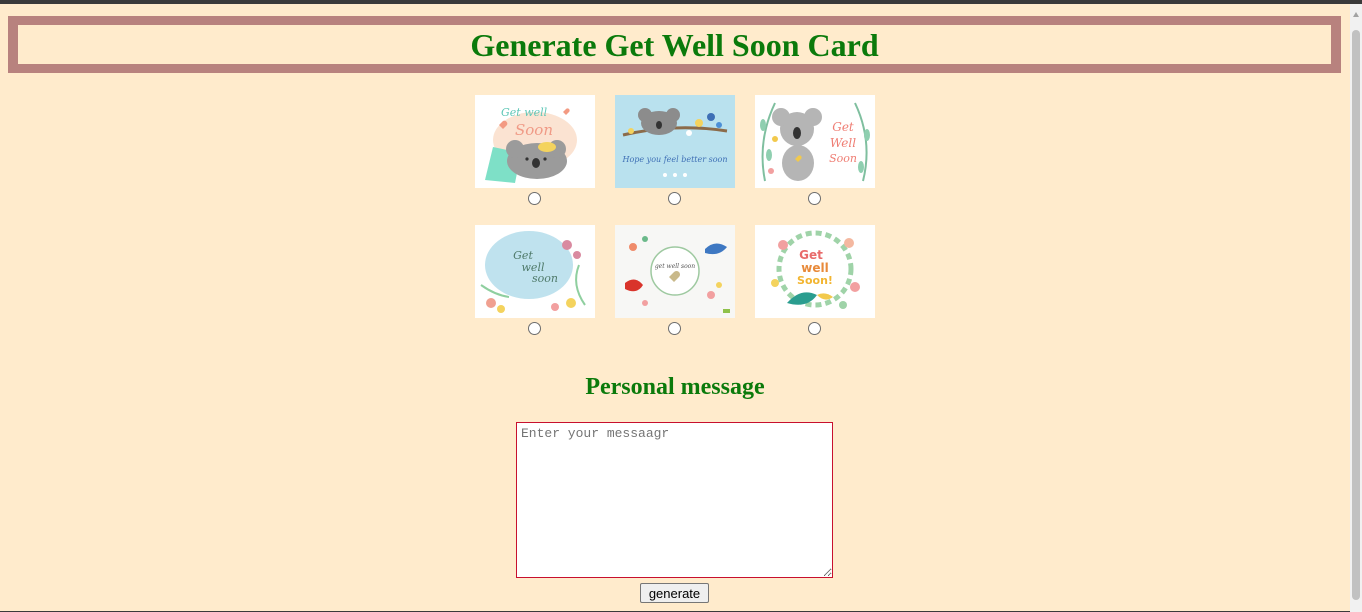 The image size is (1362, 612). What do you see at coordinates (1356, 315) in the screenshot?
I see `scrollbar-thumb` at bounding box center [1356, 315].